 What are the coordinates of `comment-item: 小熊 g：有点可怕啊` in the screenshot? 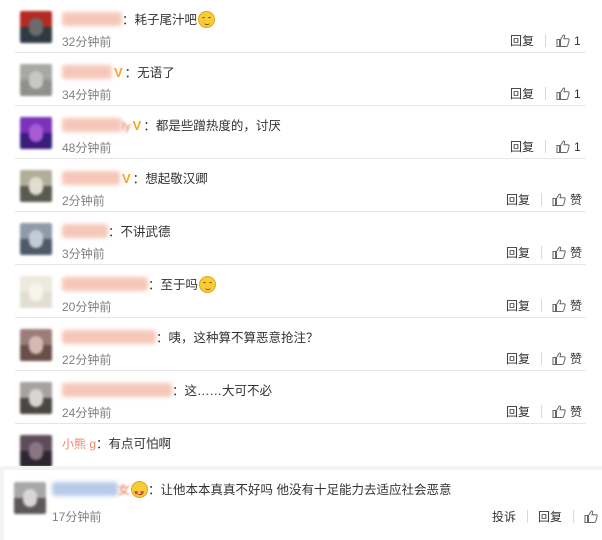 It's located at (301, 445).